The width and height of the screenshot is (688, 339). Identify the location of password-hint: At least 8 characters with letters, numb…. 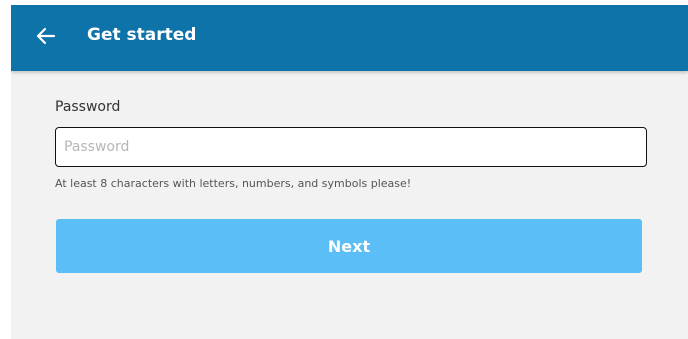
(233, 183).